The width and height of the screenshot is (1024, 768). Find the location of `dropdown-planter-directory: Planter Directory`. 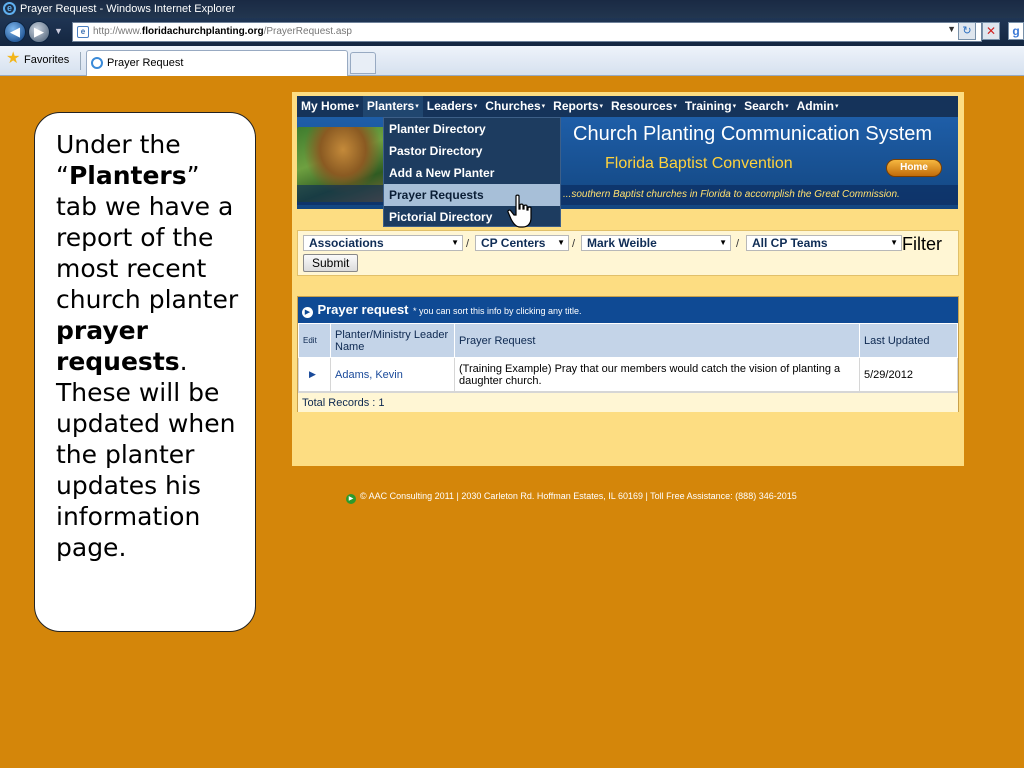

dropdown-planter-directory: Planter Directory is located at coordinates (472, 129).